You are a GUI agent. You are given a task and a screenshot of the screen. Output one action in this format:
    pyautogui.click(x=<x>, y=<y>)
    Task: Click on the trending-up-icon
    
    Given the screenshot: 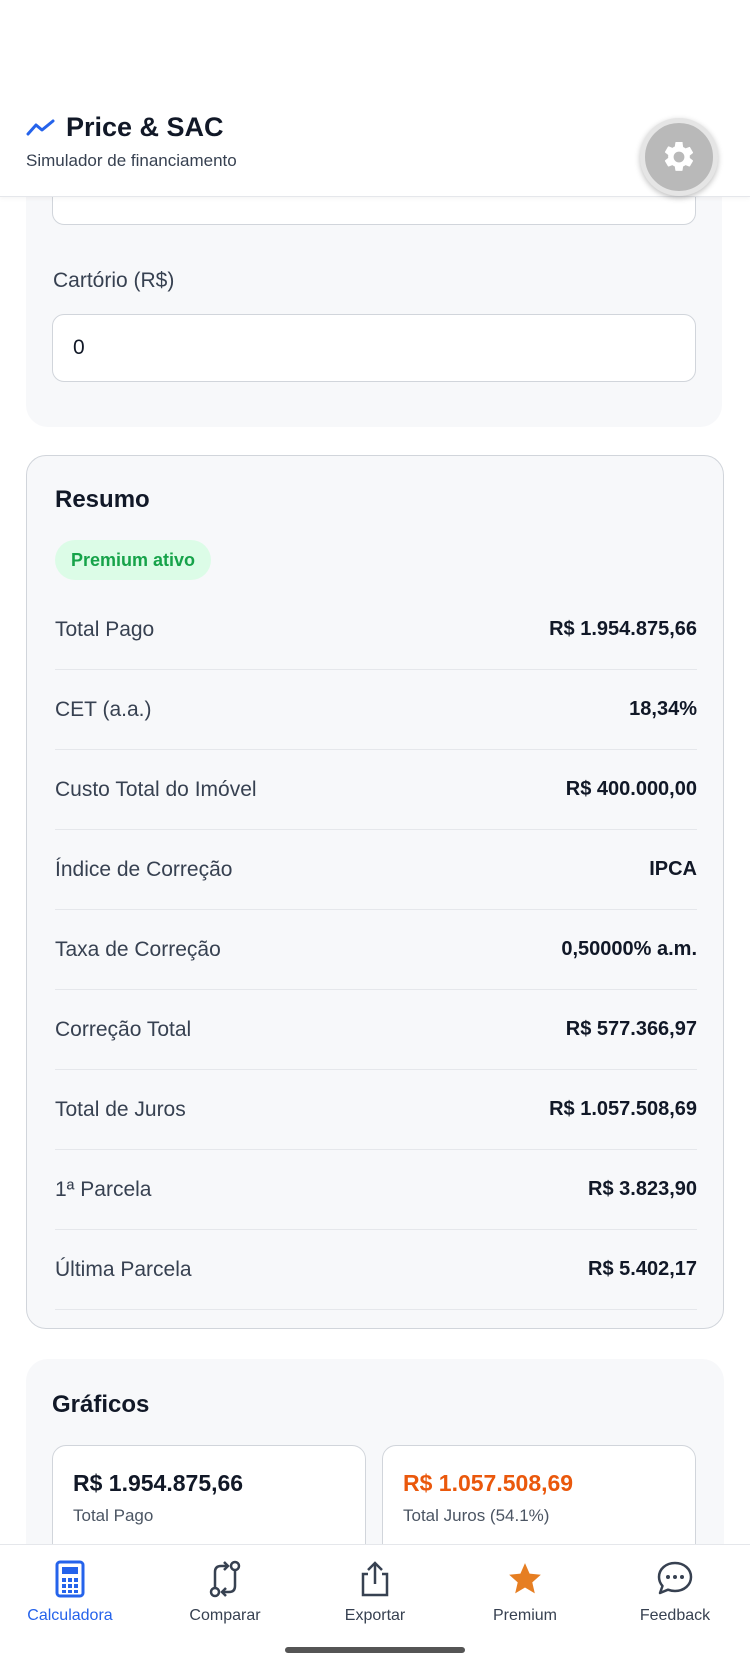 What is the action you would take?
    pyautogui.click(x=40, y=127)
    